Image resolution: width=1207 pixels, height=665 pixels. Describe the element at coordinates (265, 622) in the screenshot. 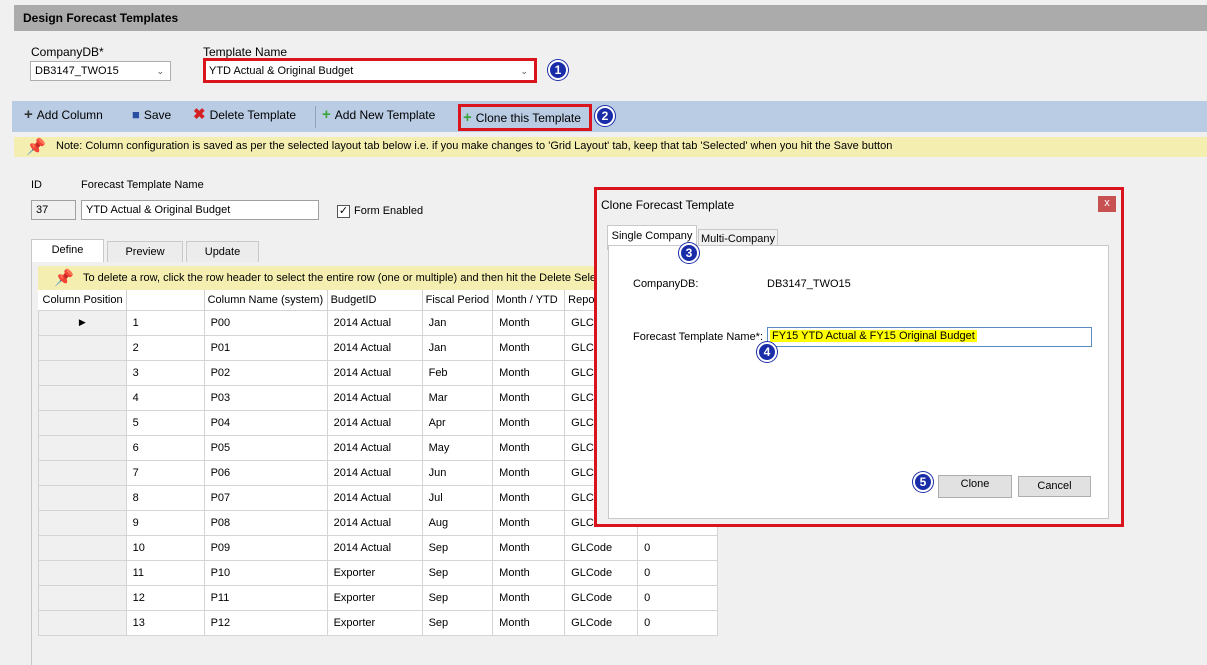

I see `cell-column-name: P12` at that location.